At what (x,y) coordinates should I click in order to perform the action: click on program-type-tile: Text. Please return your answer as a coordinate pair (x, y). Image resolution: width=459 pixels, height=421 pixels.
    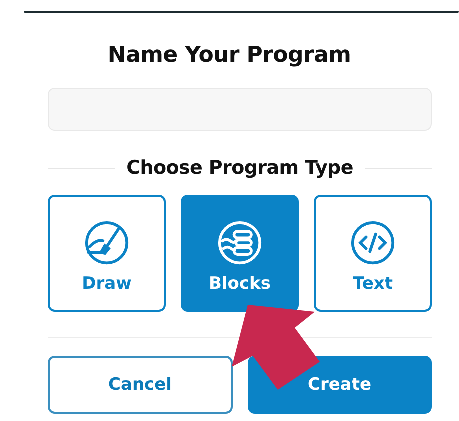
    Looking at the image, I should click on (373, 253).